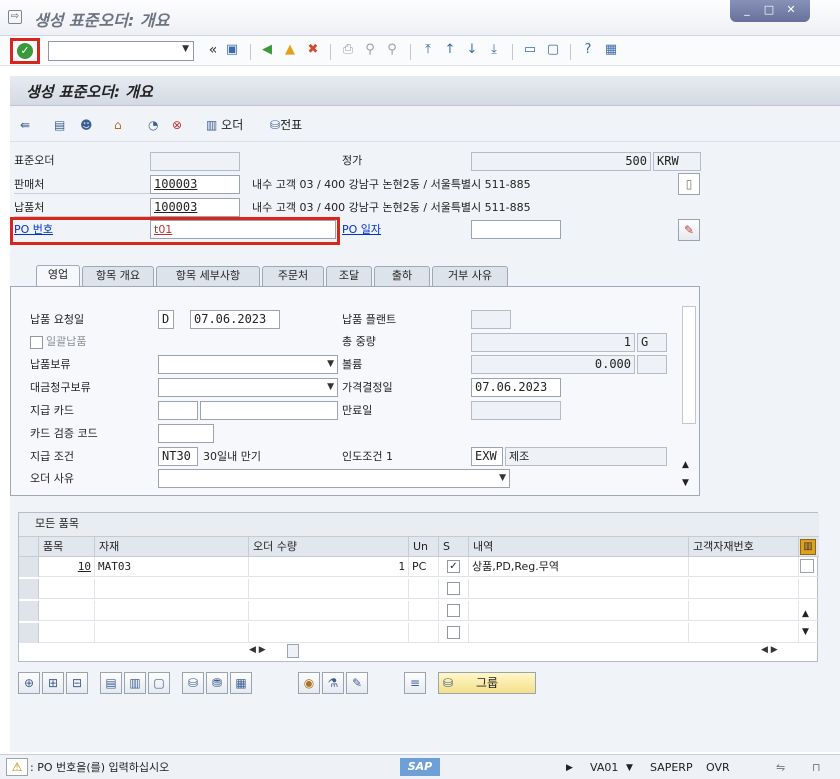 This screenshot has width=840, height=779. What do you see at coordinates (77, 683) in the screenshot?
I see `delete-row-icon: ⊟` at bounding box center [77, 683].